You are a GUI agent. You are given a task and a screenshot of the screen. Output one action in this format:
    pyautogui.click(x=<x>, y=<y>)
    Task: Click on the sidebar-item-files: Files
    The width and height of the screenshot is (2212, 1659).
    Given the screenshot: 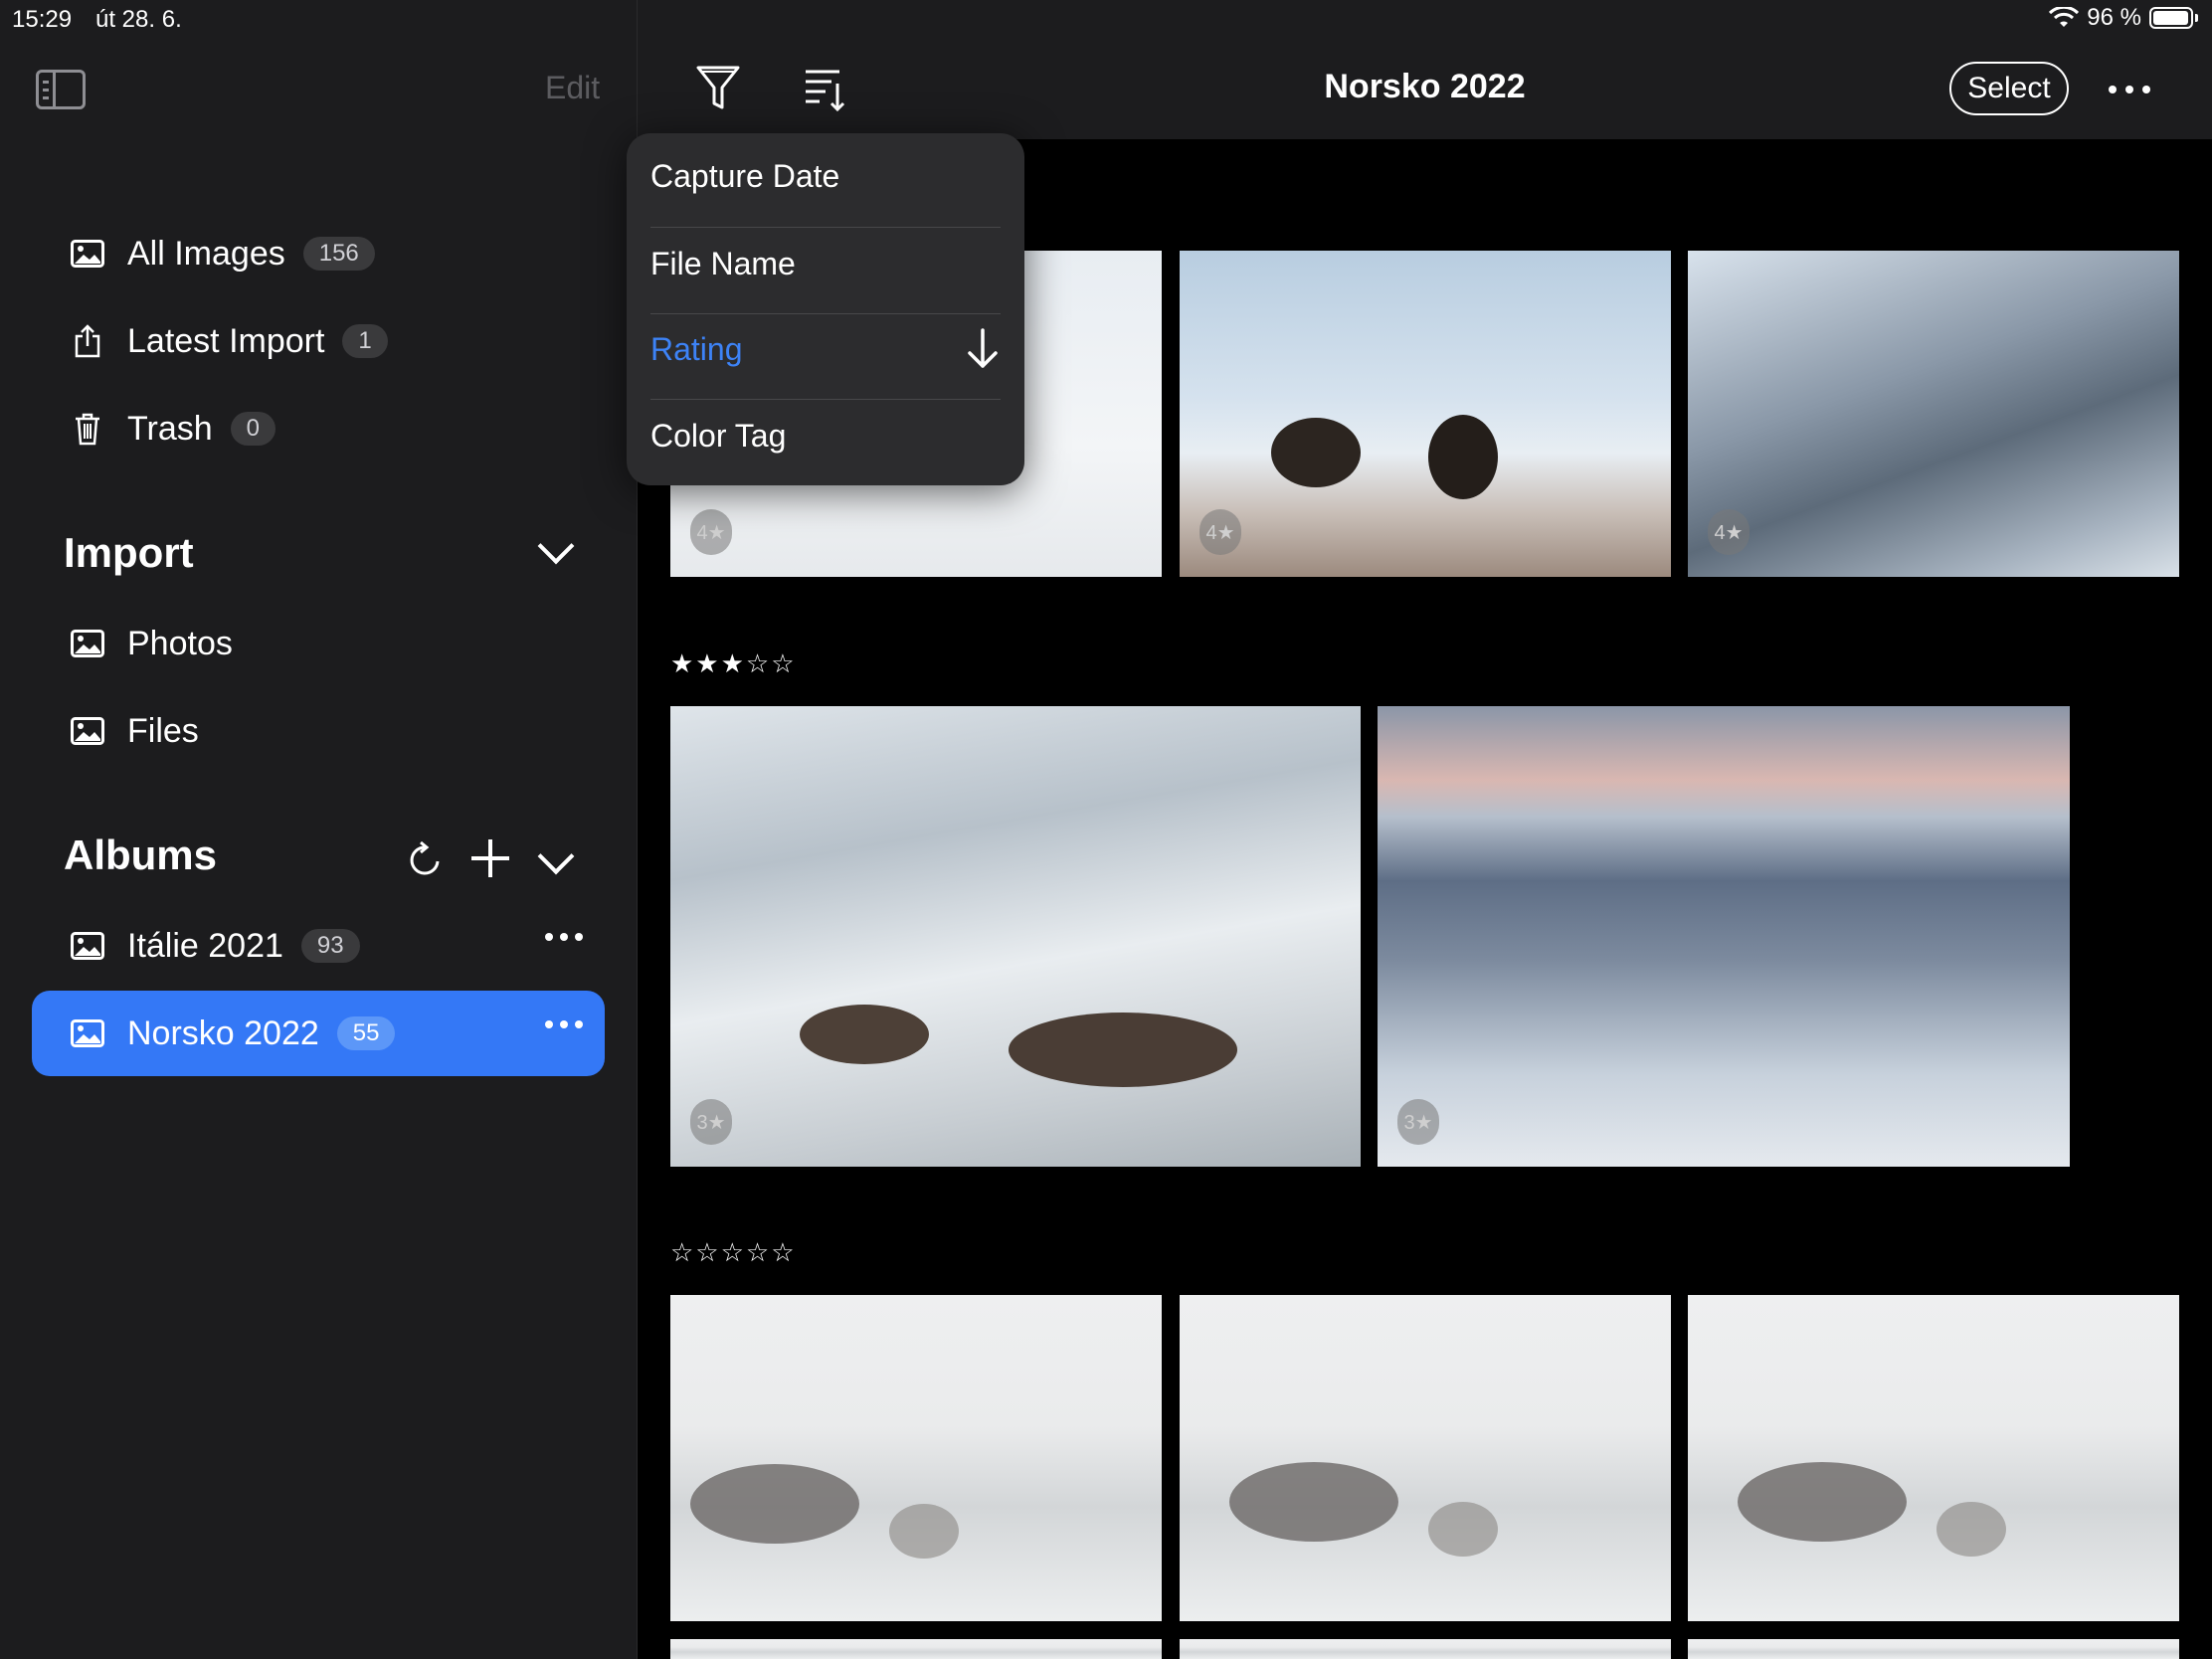 What is the action you would take?
    pyautogui.click(x=318, y=731)
    